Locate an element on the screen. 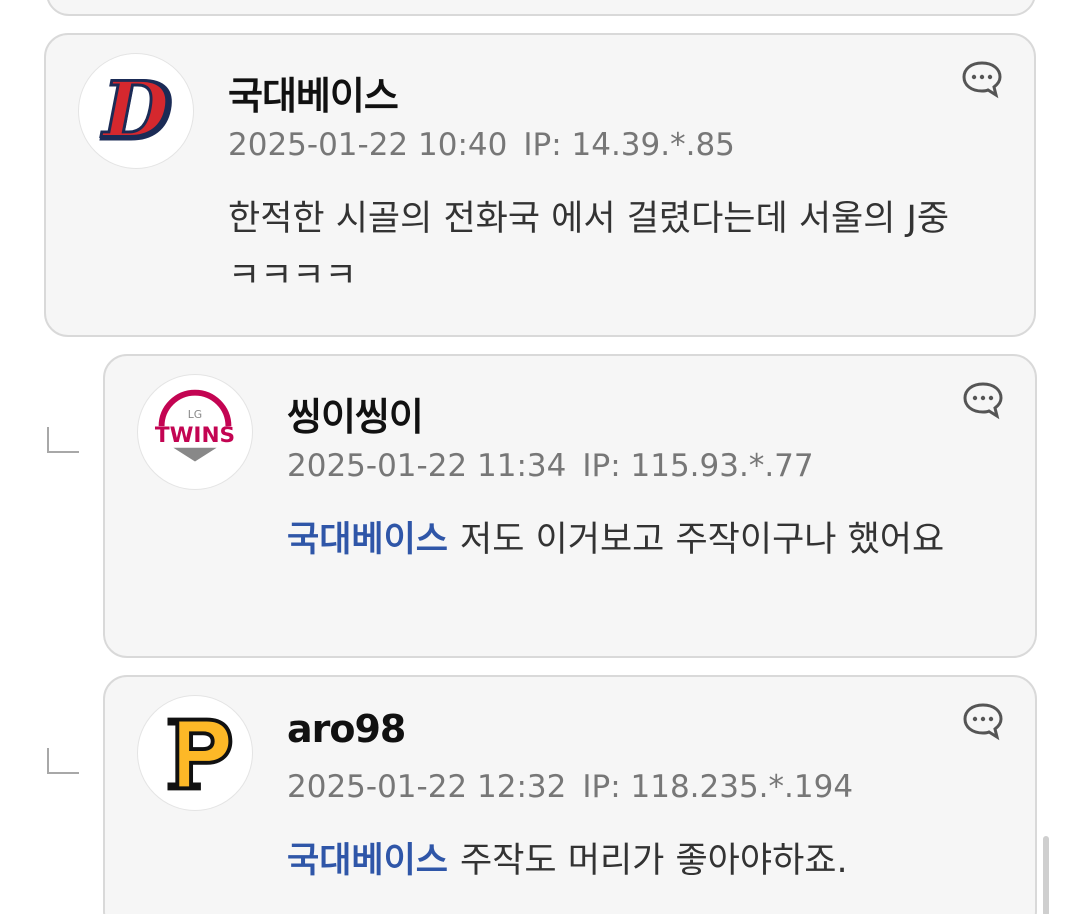 The image size is (1080, 914). lg-logo-text: TWINS is located at coordinates (195, 435).